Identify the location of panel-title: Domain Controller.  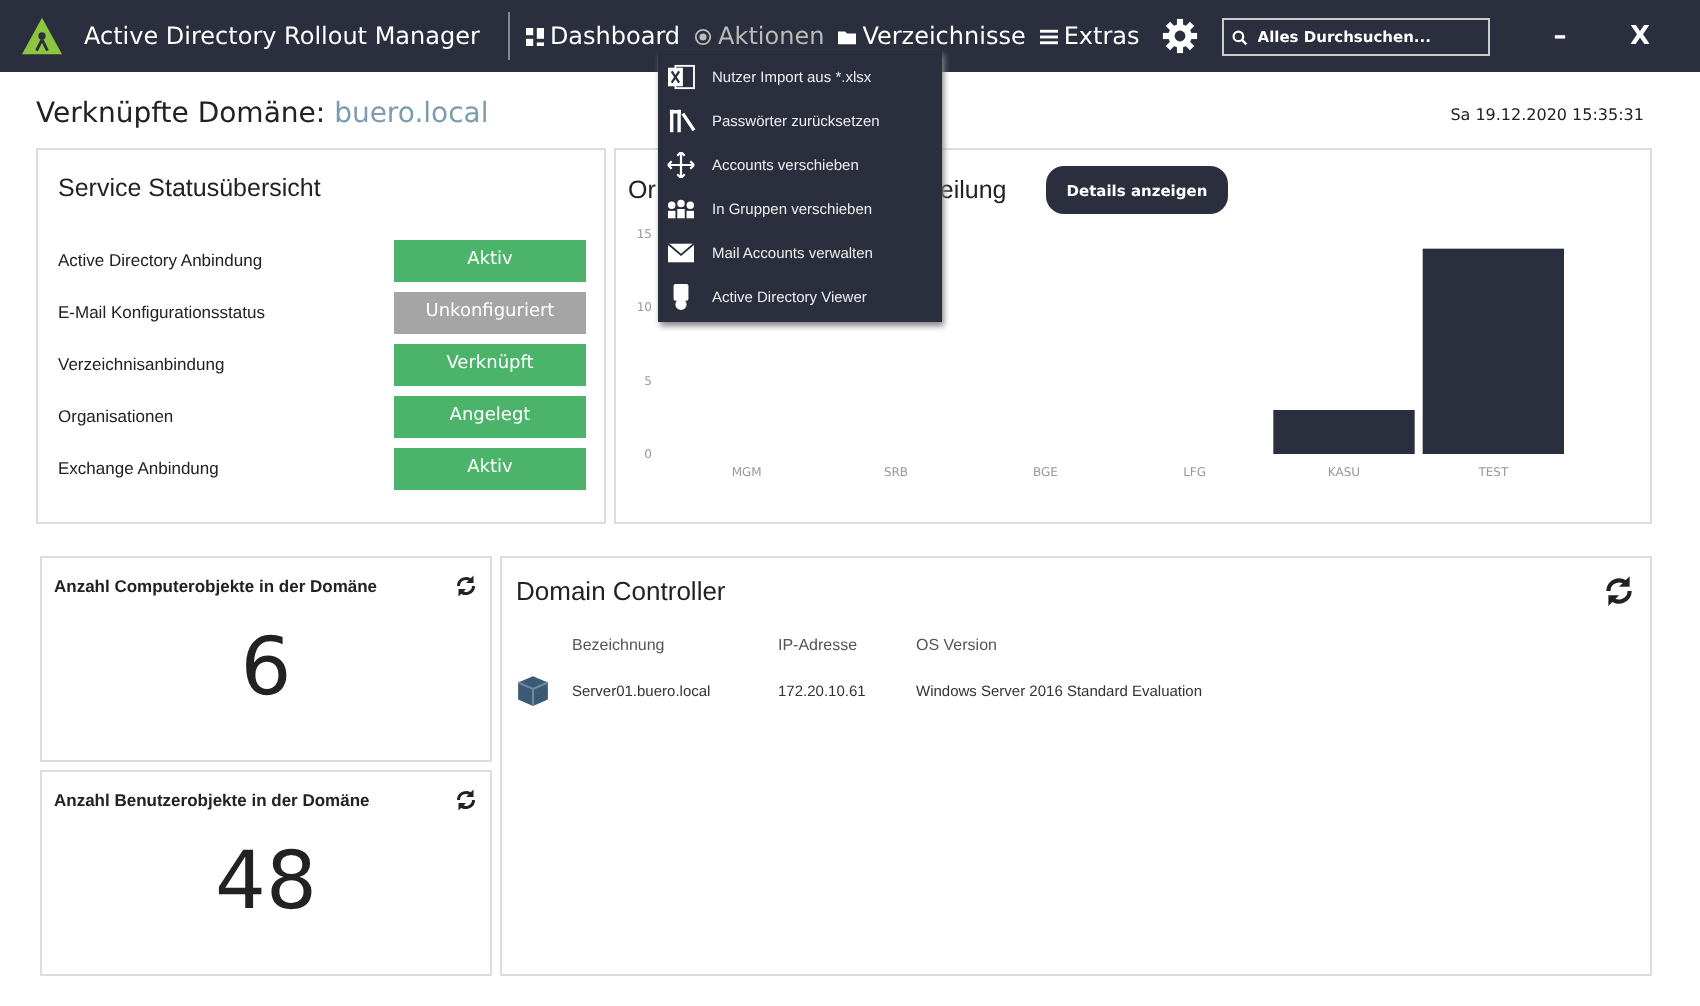
(621, 591).